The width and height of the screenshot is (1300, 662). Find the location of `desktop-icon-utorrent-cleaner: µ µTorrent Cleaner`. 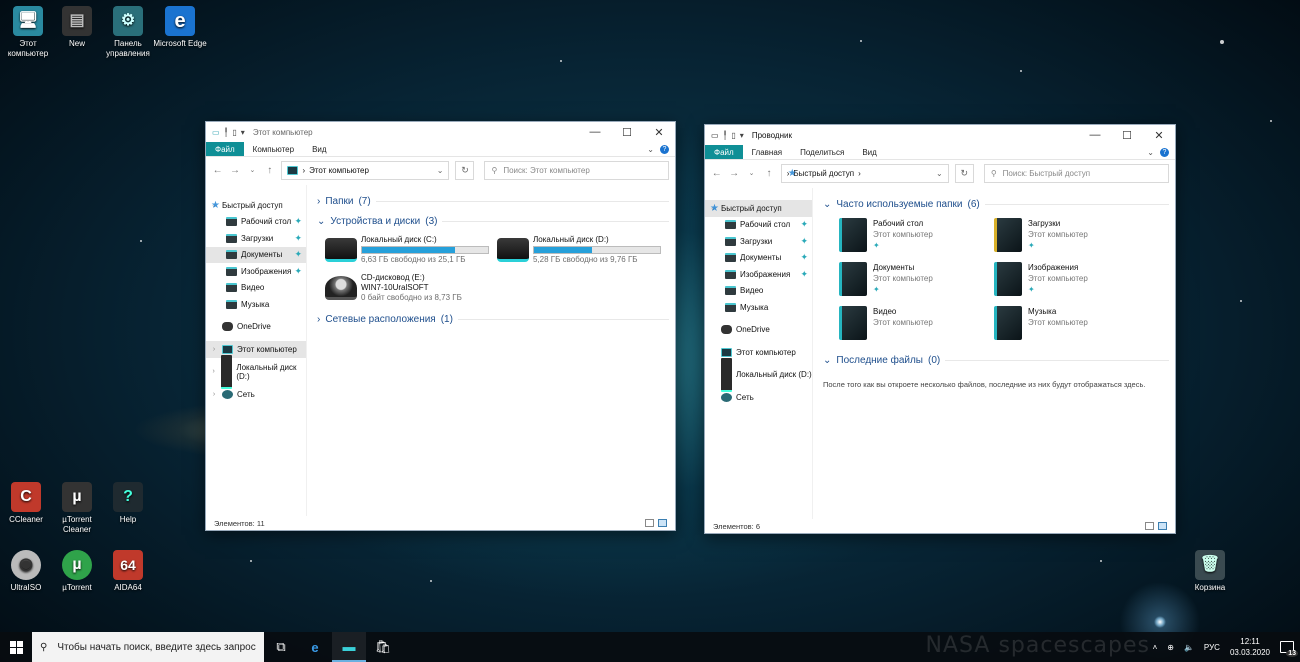

desktop-icon-utorrent-cleaner: µ µTorrent Cleaner is located at coordinates (77, 508).